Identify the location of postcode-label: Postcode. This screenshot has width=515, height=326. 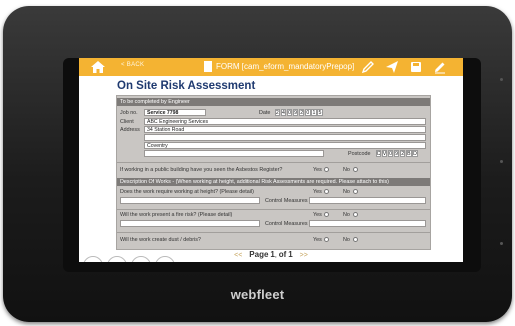
(359, 154).